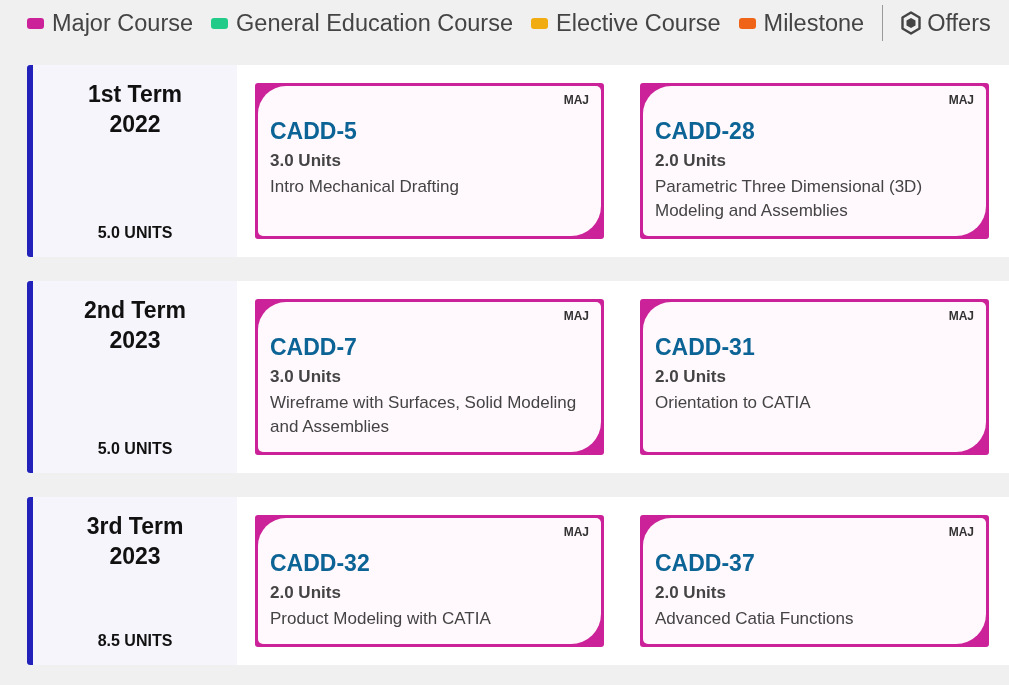 The height and width of the screenshot is (685, 1009). What do you see at coordinates (365, 187) in the screenshot?
I see `course-name: Intro Mechanical Drafting` at bounding box center [365, 187].